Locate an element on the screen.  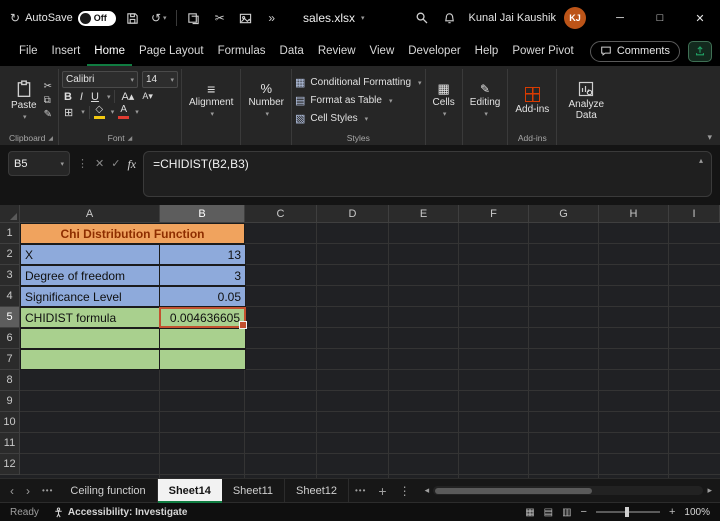
new-sheet-icon: + is located at coordinates (382, 491).